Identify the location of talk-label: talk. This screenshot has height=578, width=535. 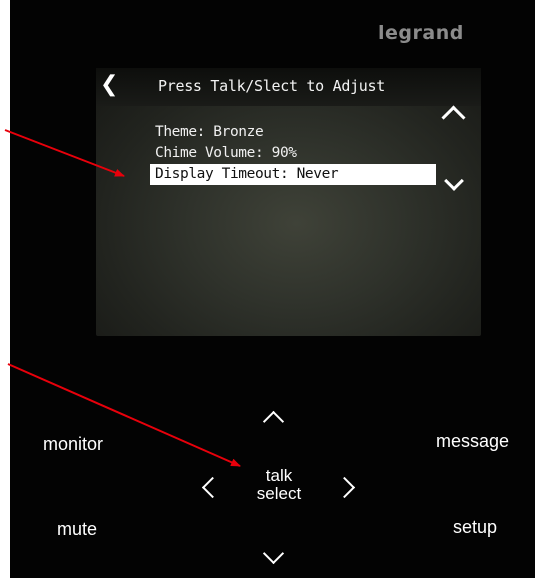
(279, 475).